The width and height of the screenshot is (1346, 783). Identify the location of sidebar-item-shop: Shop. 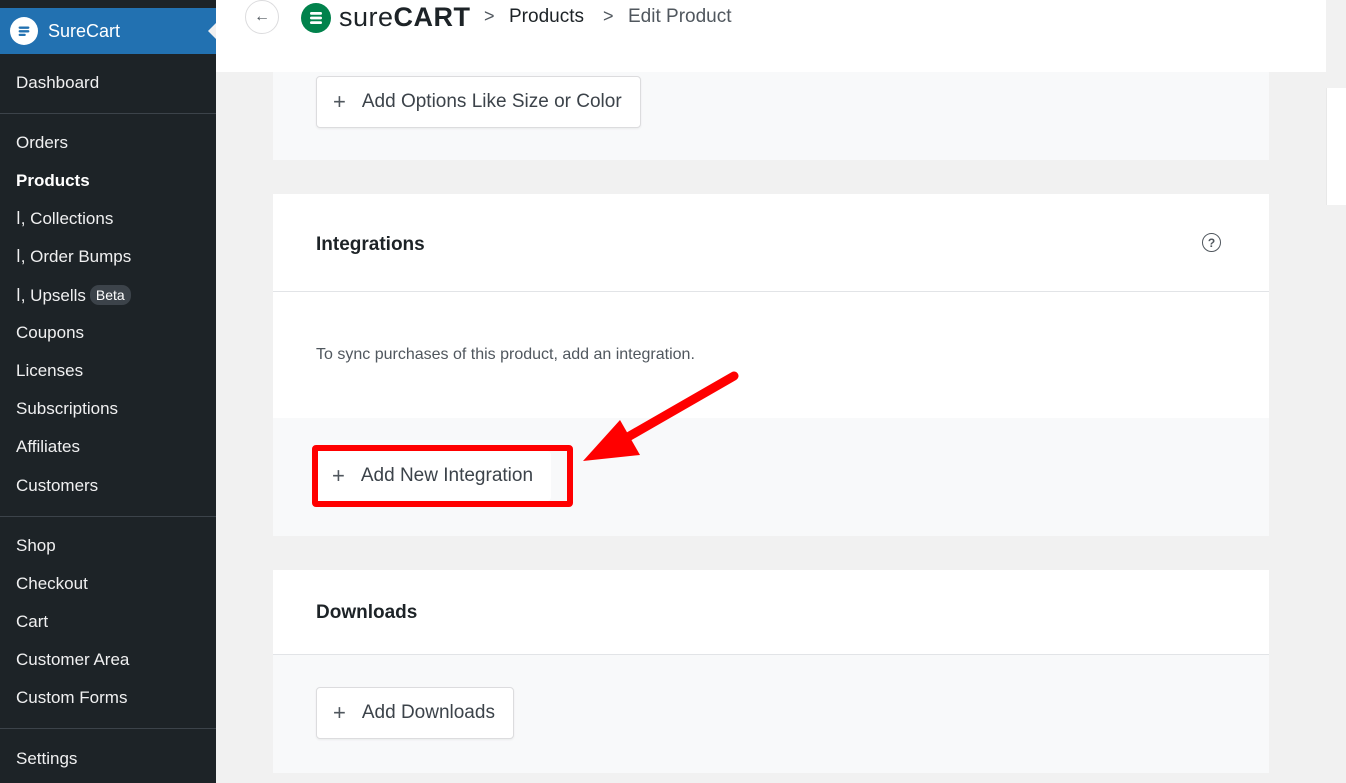
(36, 546).